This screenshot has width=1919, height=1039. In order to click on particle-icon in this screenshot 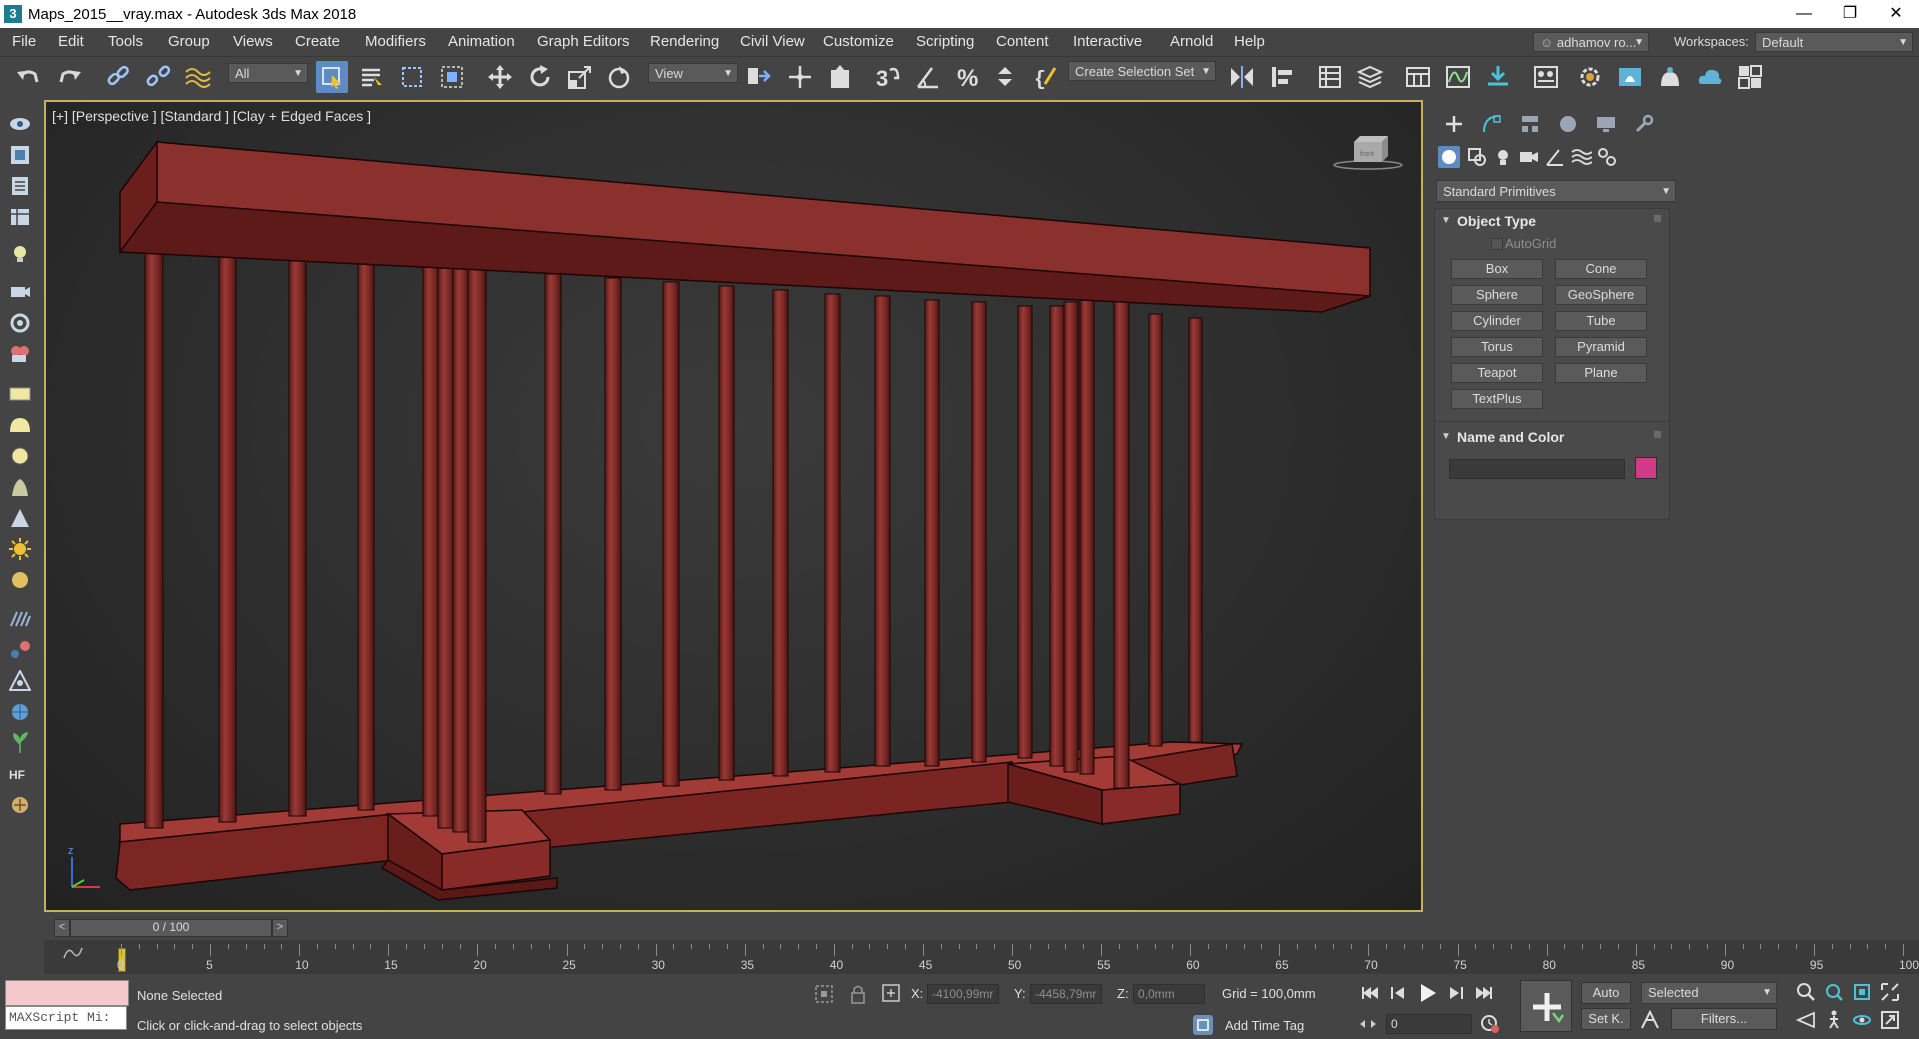, I will do `click(20, 650)`.